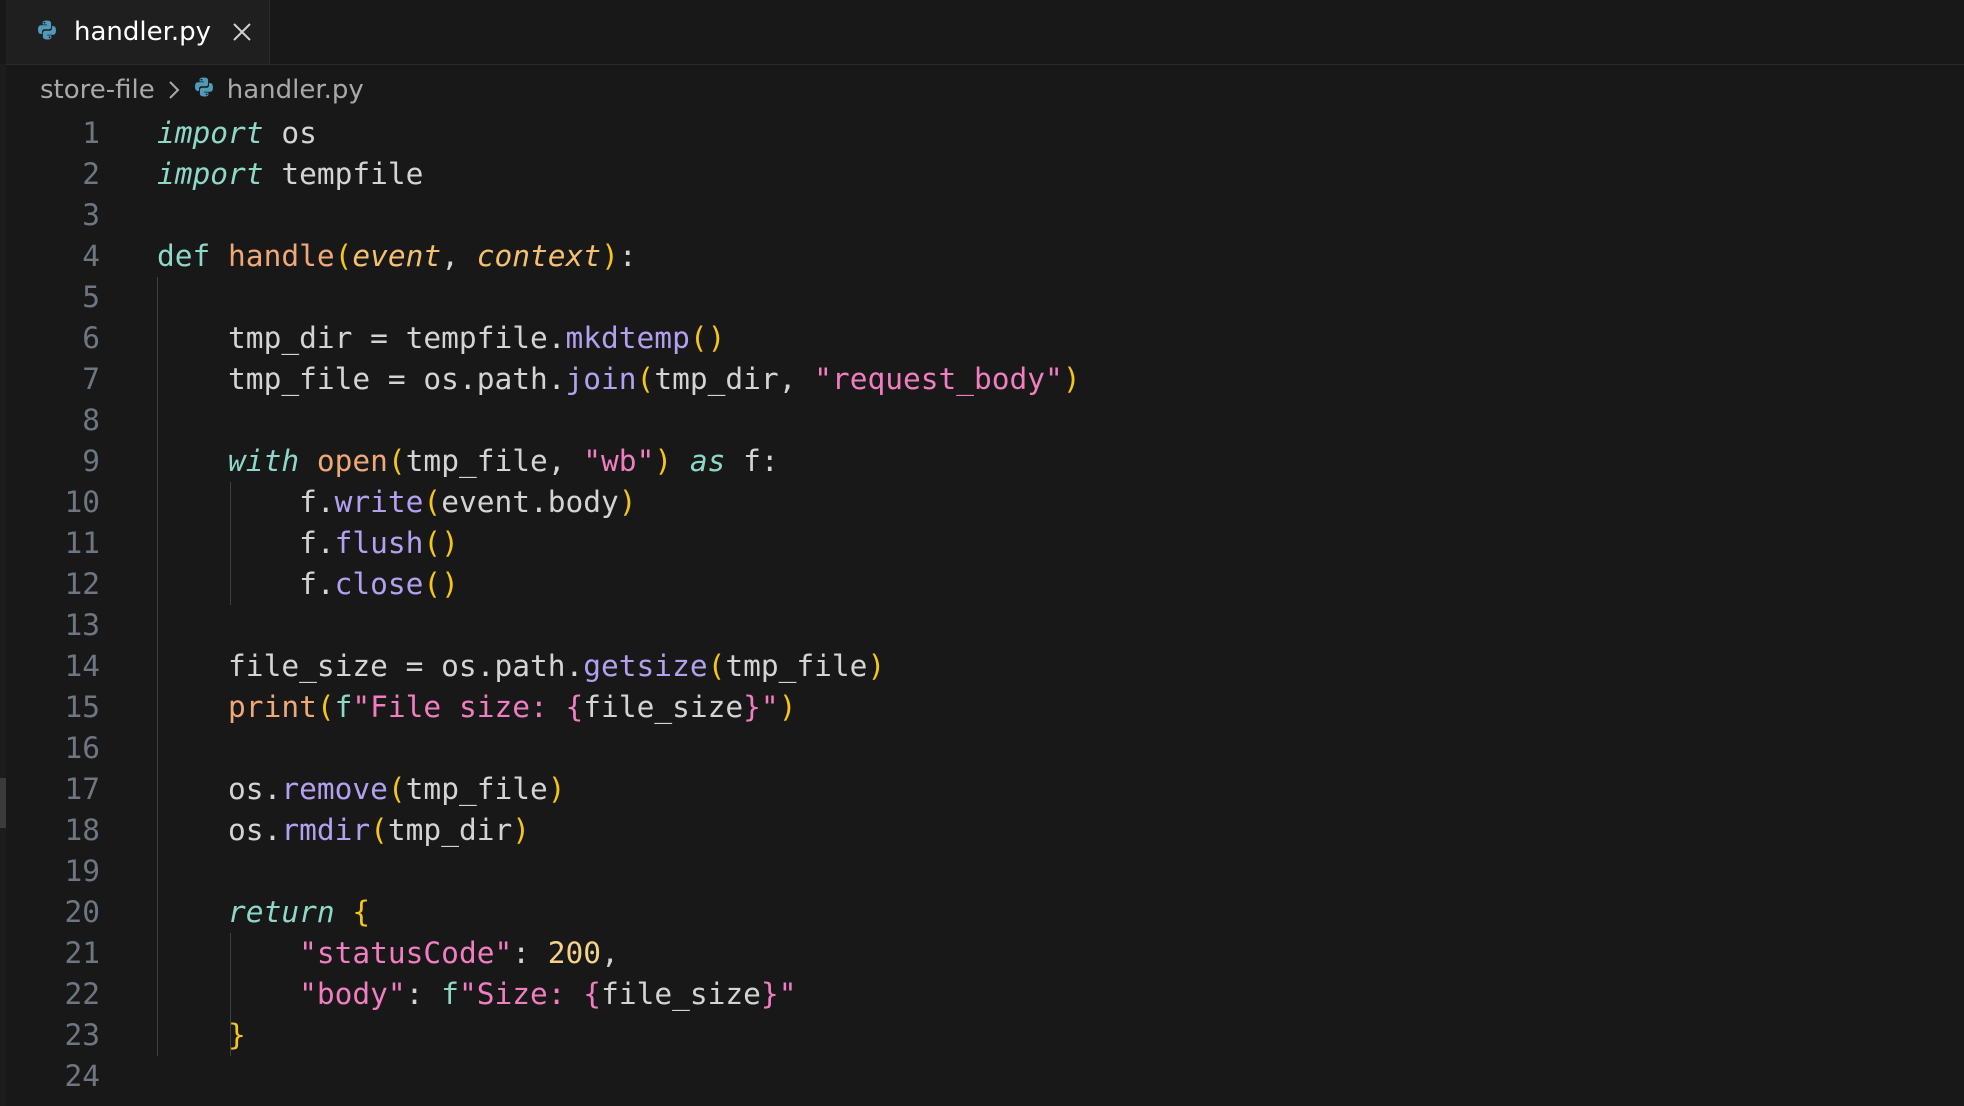 The height and width of the screenshot is (1106, 1964). Describe the element at coordinates (982, 625) in the screenshot. I see `code-line: 13` at that location.